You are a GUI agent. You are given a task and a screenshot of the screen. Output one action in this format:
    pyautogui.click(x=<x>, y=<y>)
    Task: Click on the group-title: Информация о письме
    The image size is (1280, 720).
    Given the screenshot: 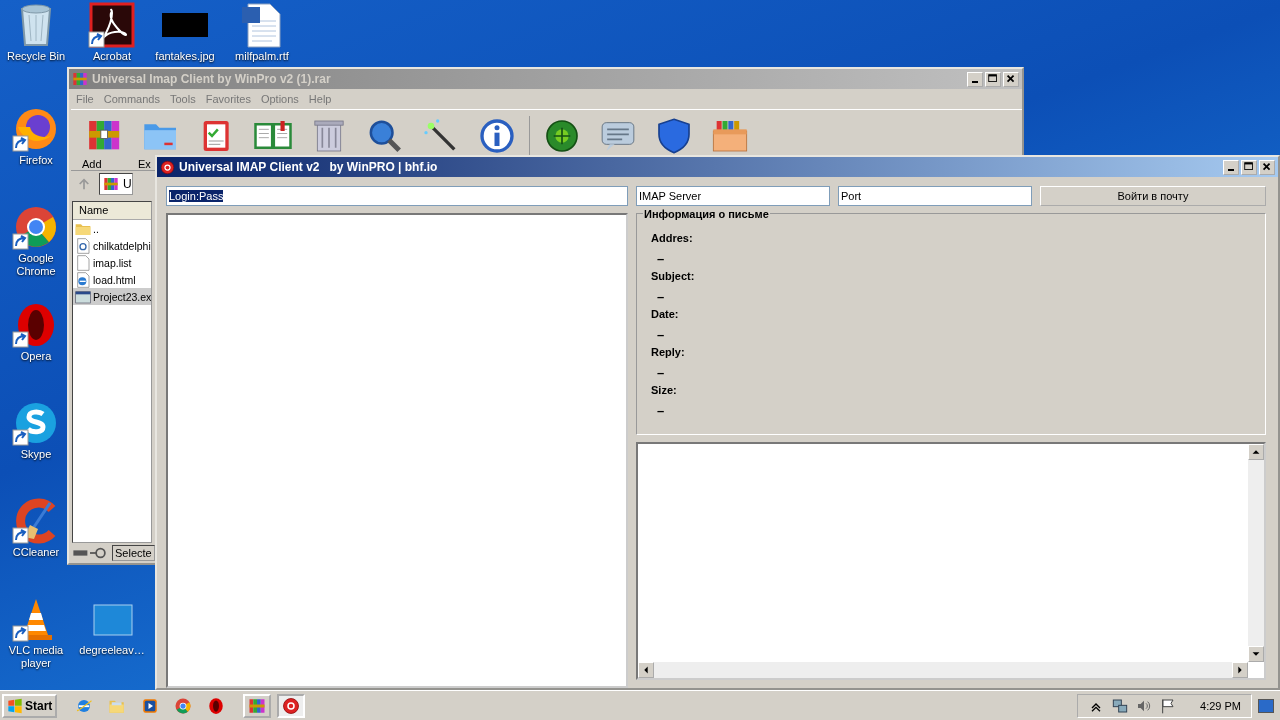 What is the action you would take?
    pyautogui.click(x=706, y=214)
    